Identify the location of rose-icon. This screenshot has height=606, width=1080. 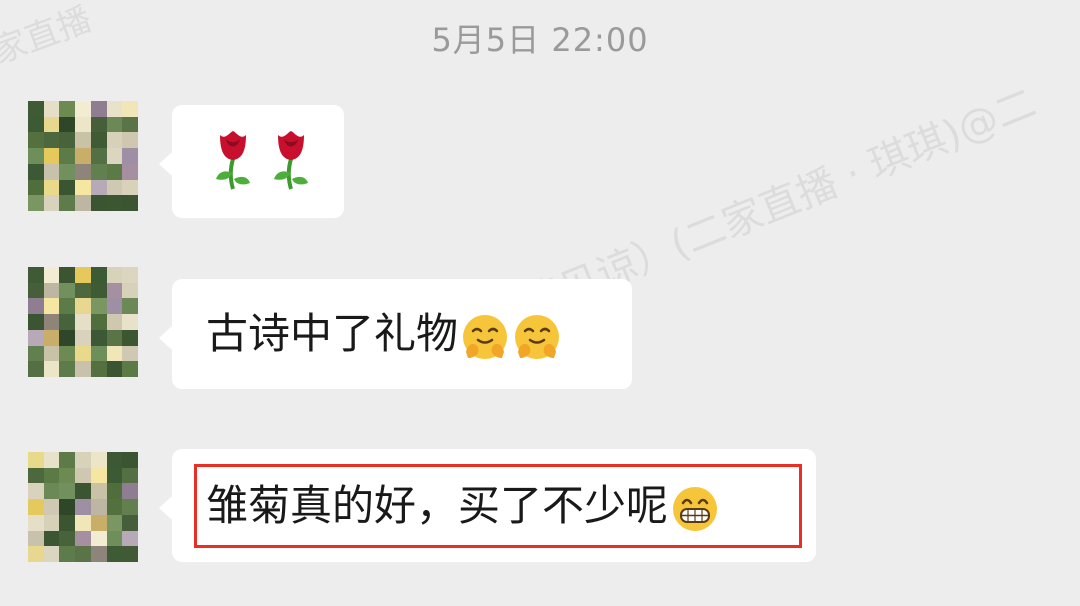
(233, 160).